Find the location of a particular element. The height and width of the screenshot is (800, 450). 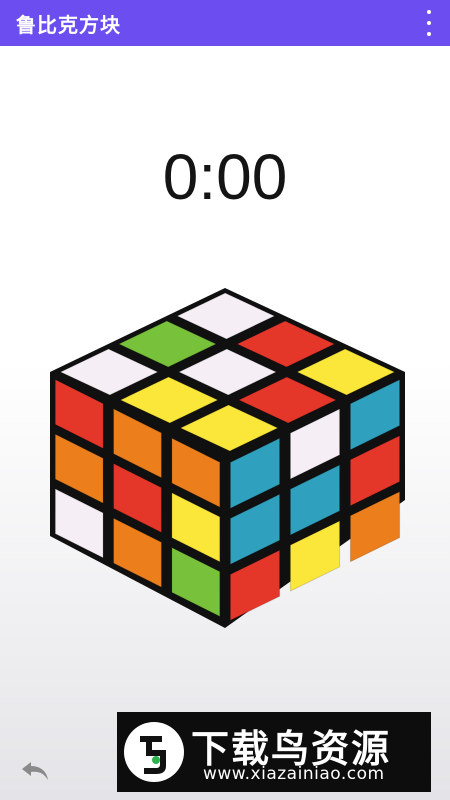

ad-url: www.xiazainiao.com is located at coordinates (294, 774).